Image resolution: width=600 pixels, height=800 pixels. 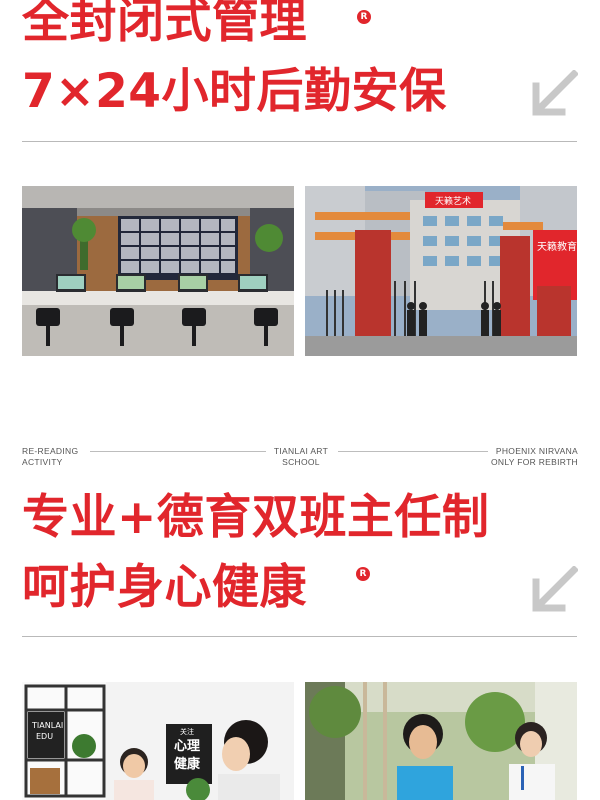 What do you see at coordinates (50, 451) in the screenshot?
I see `tagline-left-line1: RE-READING` at bounding box center [50, 451].